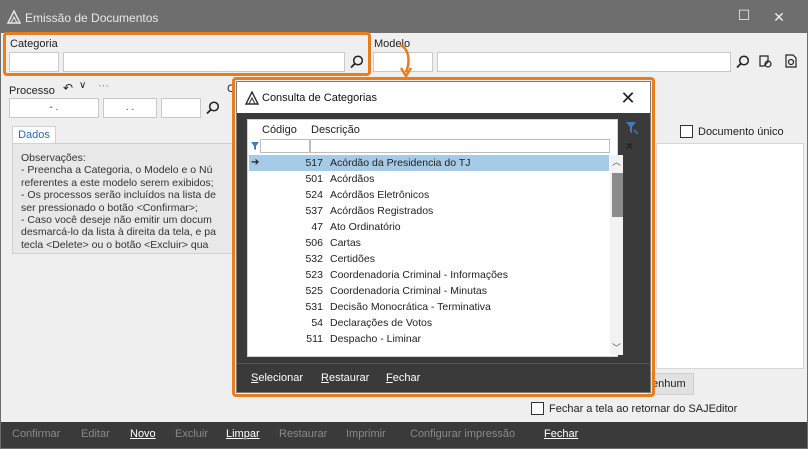 The image size is (808, 449). What do you see at coordinates (279, 130) in the screenshot?
I see `col-codigo-header: Código` at bounding box center [279, 130].